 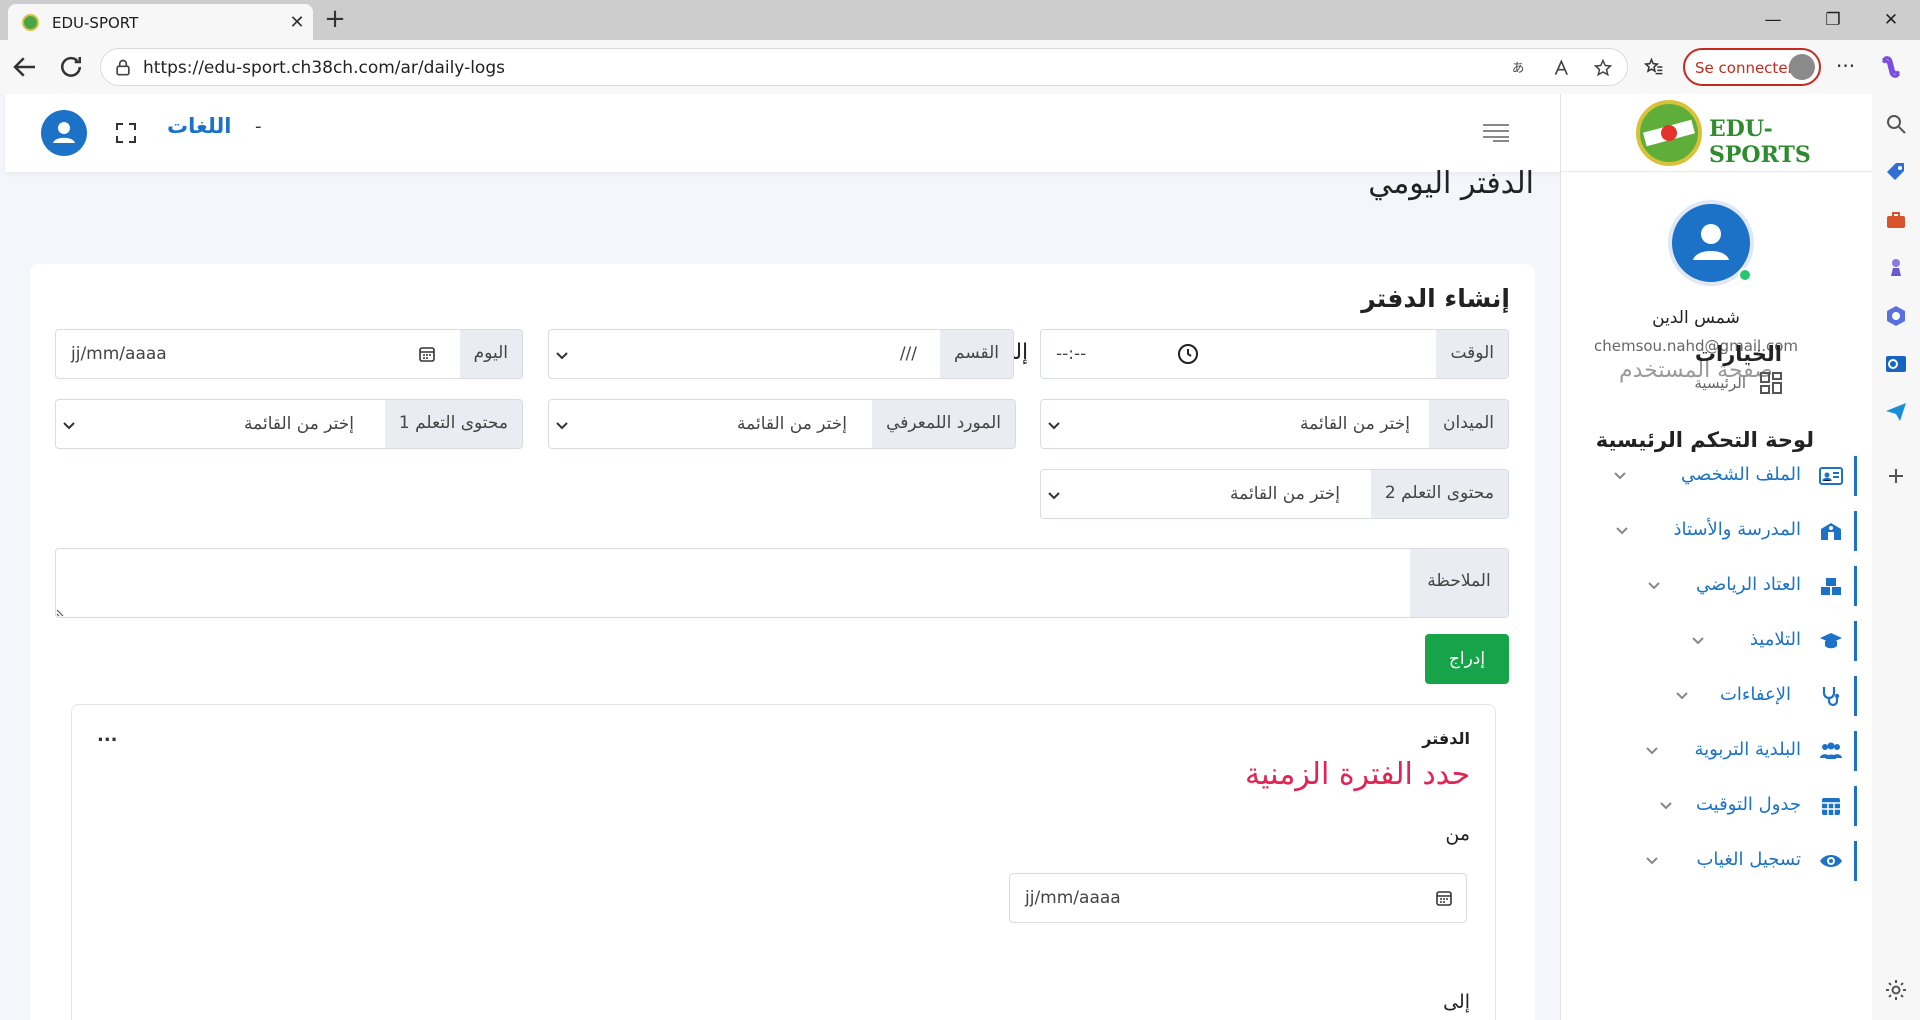 I want to click on sidebar-item-label: البلدية التربوية, so click(x=1747, y=749).